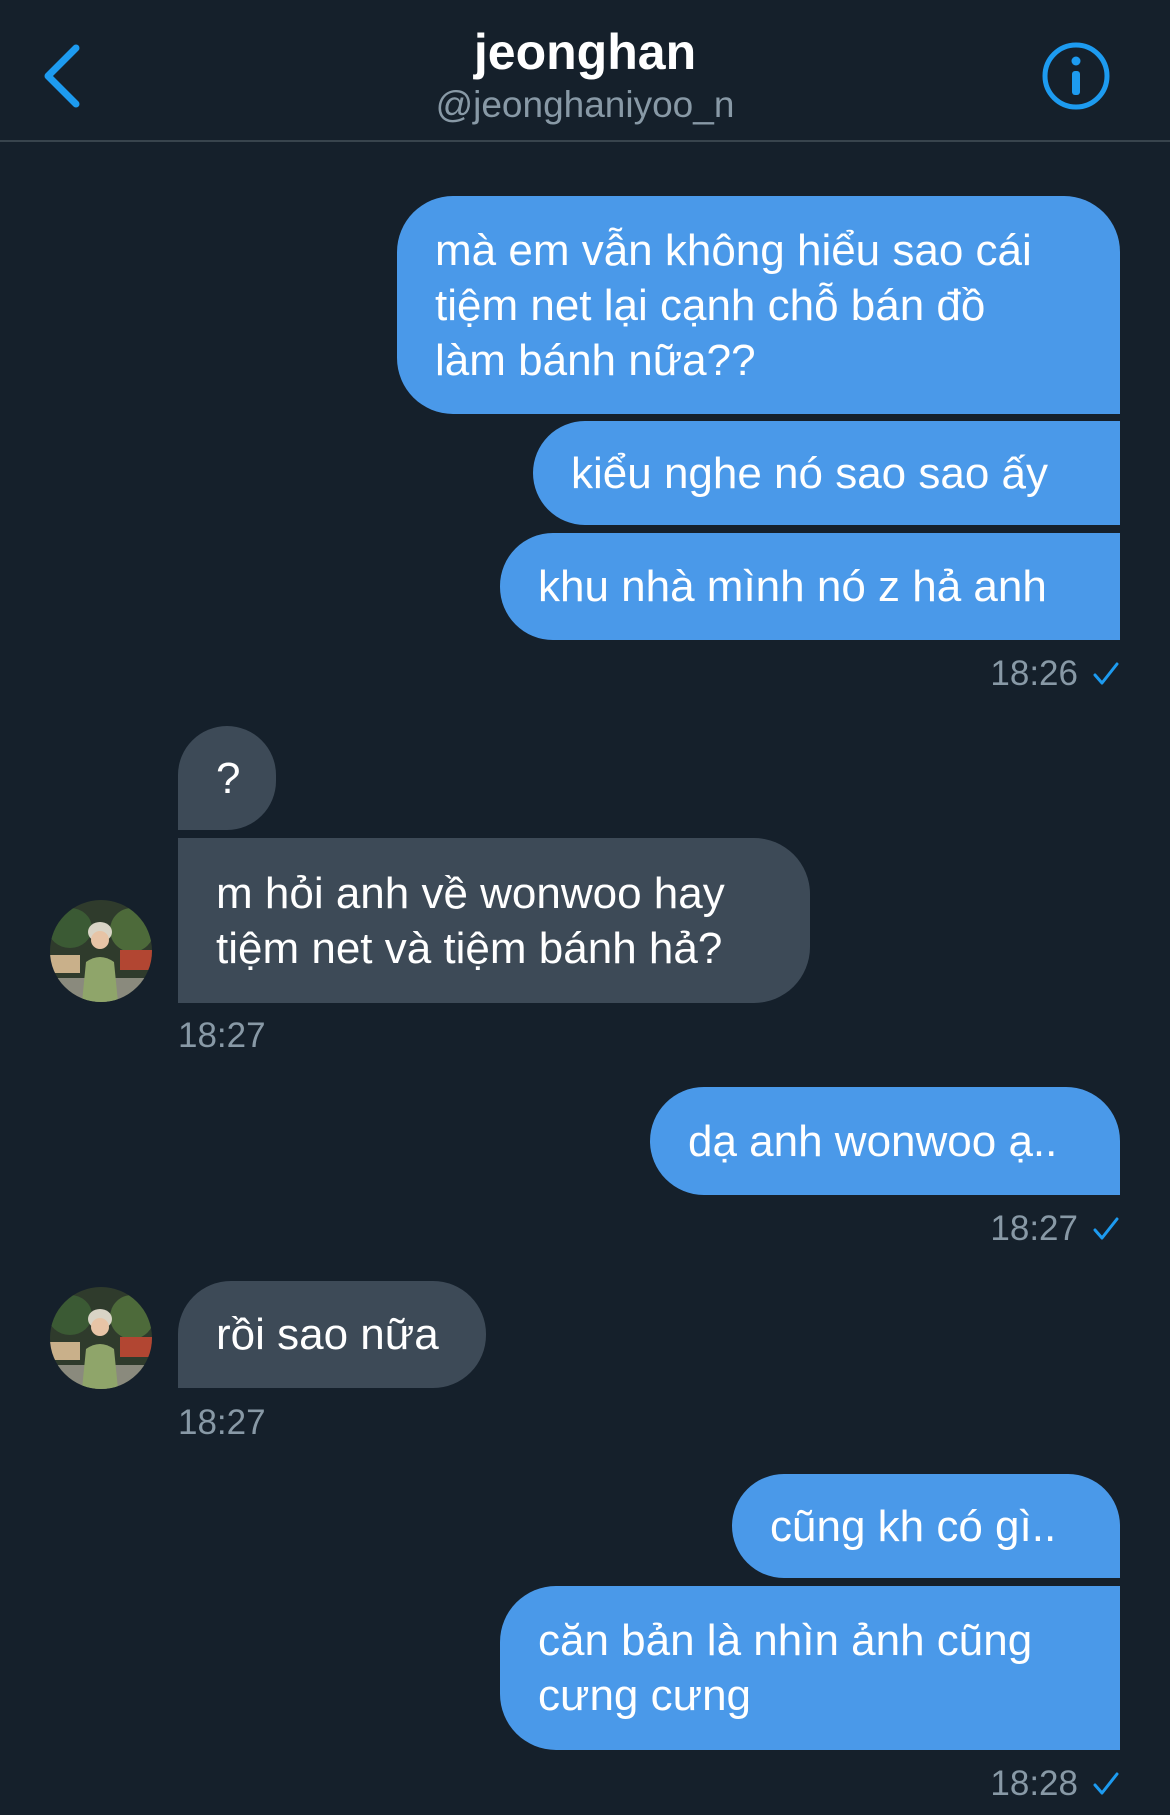  What do you see at coordinates (227, 778) in the screenshot?
I see `received-message: ?` at bounding box center [227, 778].